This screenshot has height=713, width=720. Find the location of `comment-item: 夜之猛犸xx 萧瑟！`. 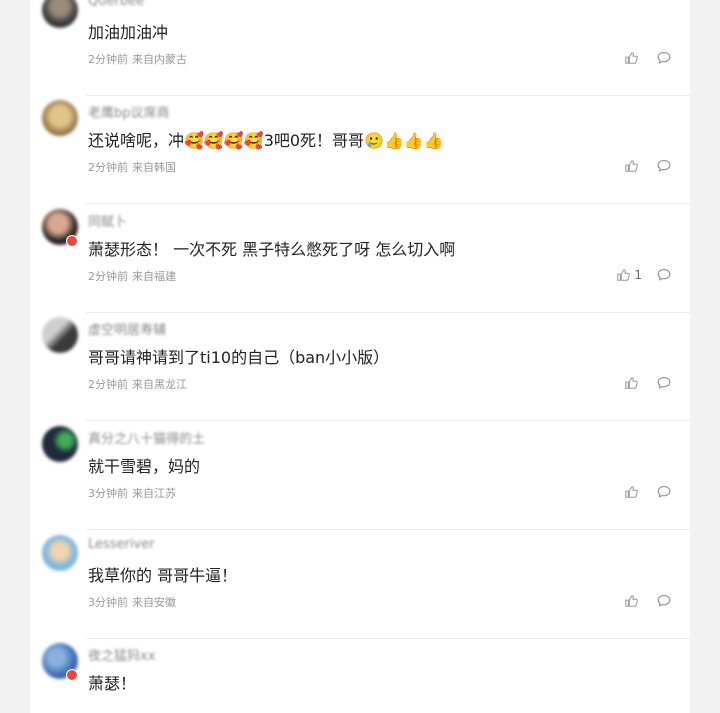

comment-item: 夜之猛犸xx 萧瑟！ is located at coordinates (360, 676).